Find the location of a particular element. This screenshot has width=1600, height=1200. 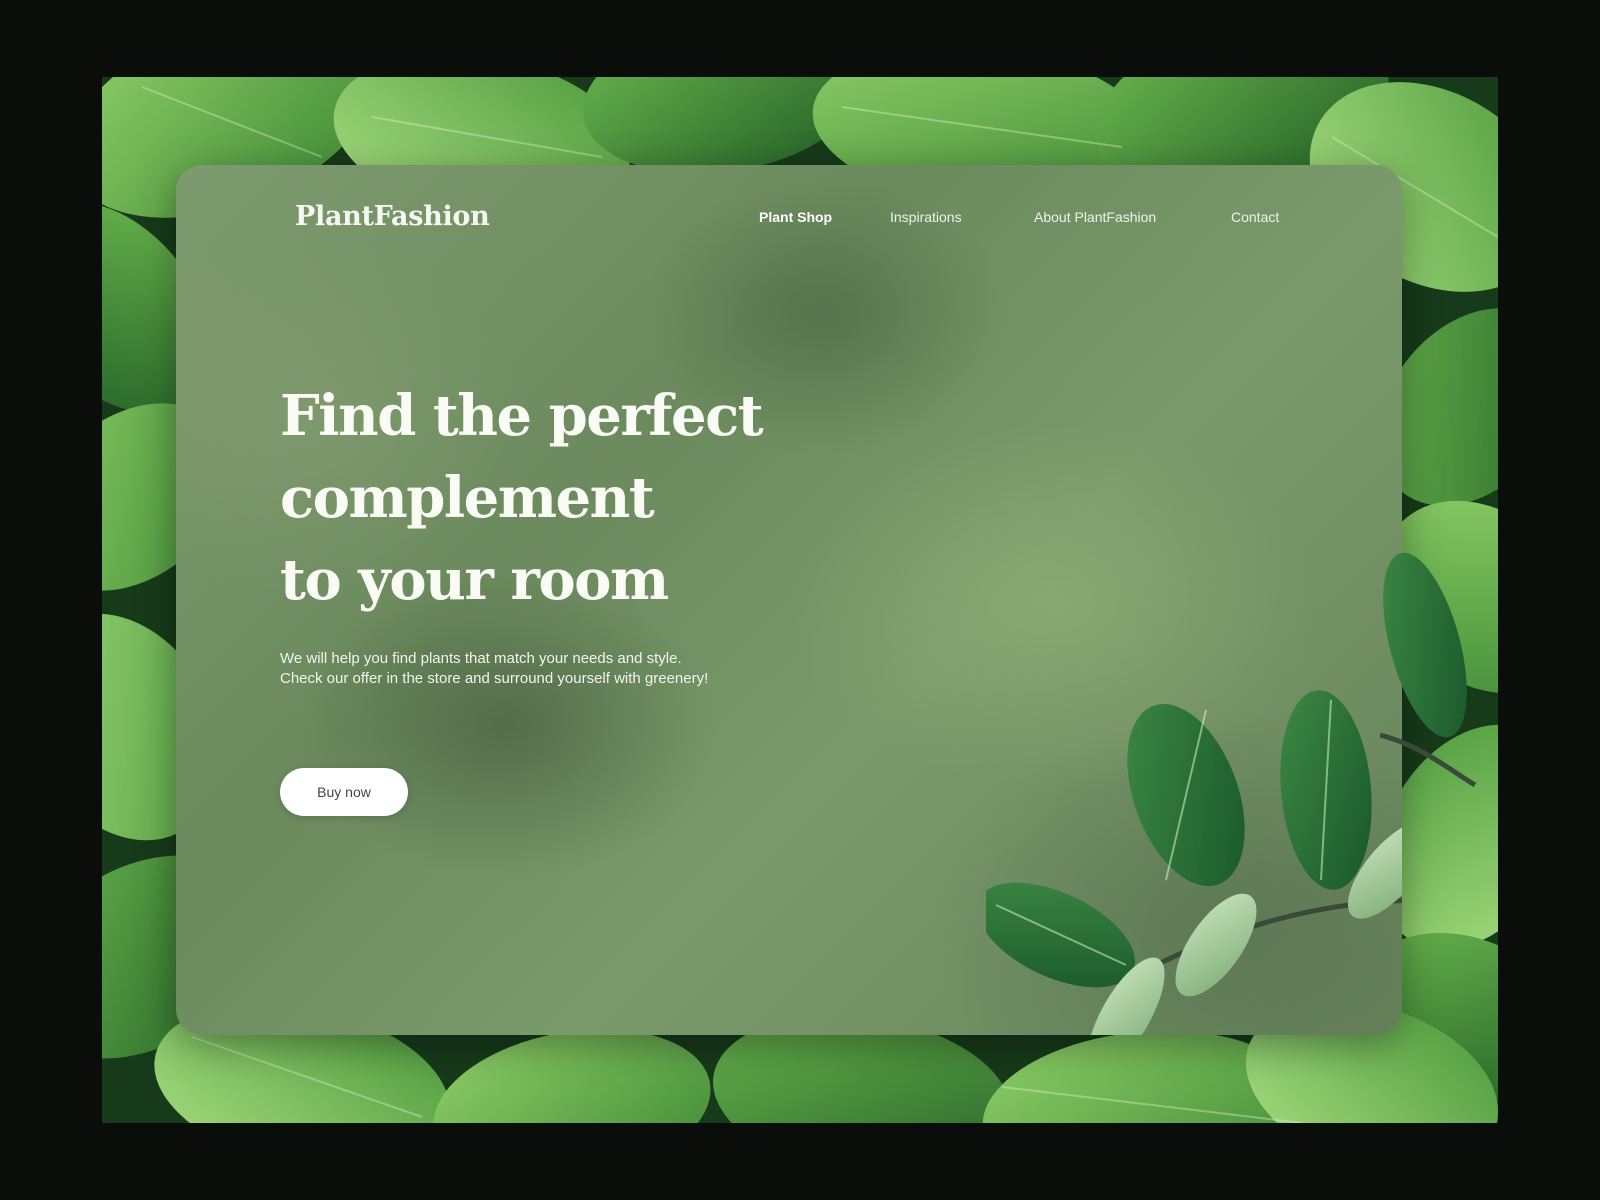

hero-title: Find the perfect complement to your room is located at coordinates (590, 498).